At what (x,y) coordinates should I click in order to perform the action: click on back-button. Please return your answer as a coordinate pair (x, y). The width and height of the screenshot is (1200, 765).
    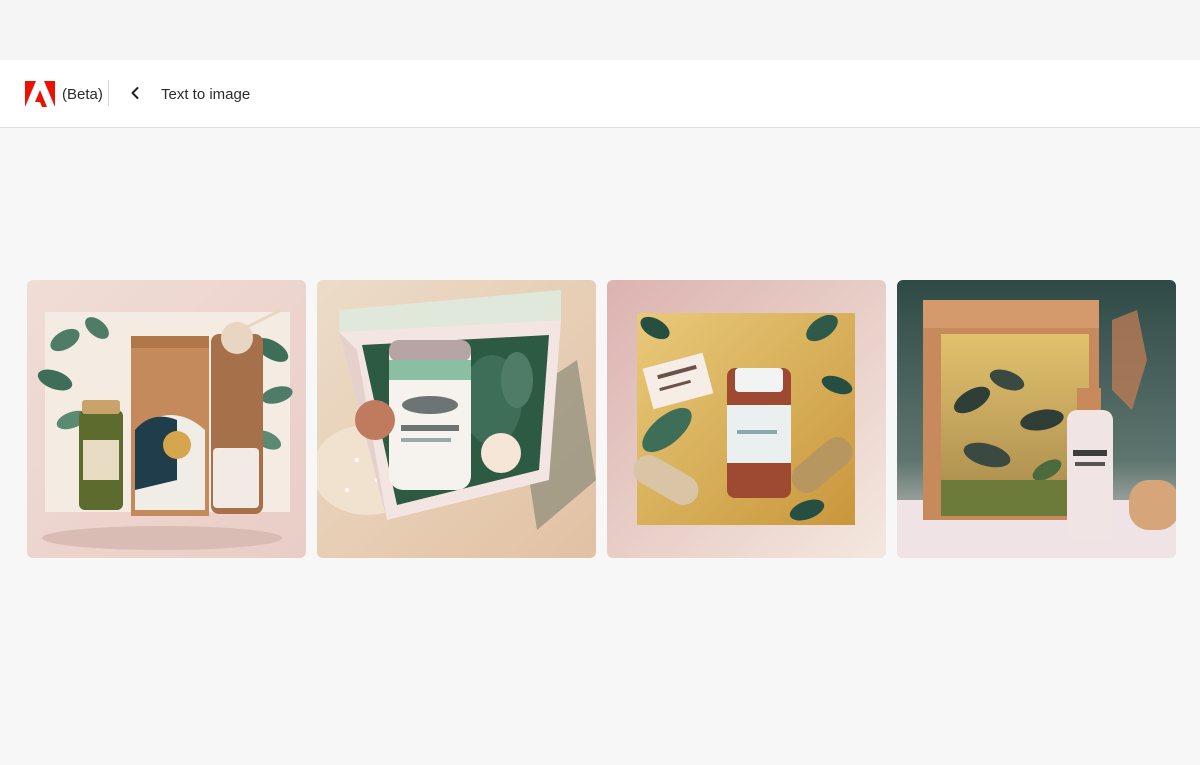
    Looking at the image, I should click on (135, 93).